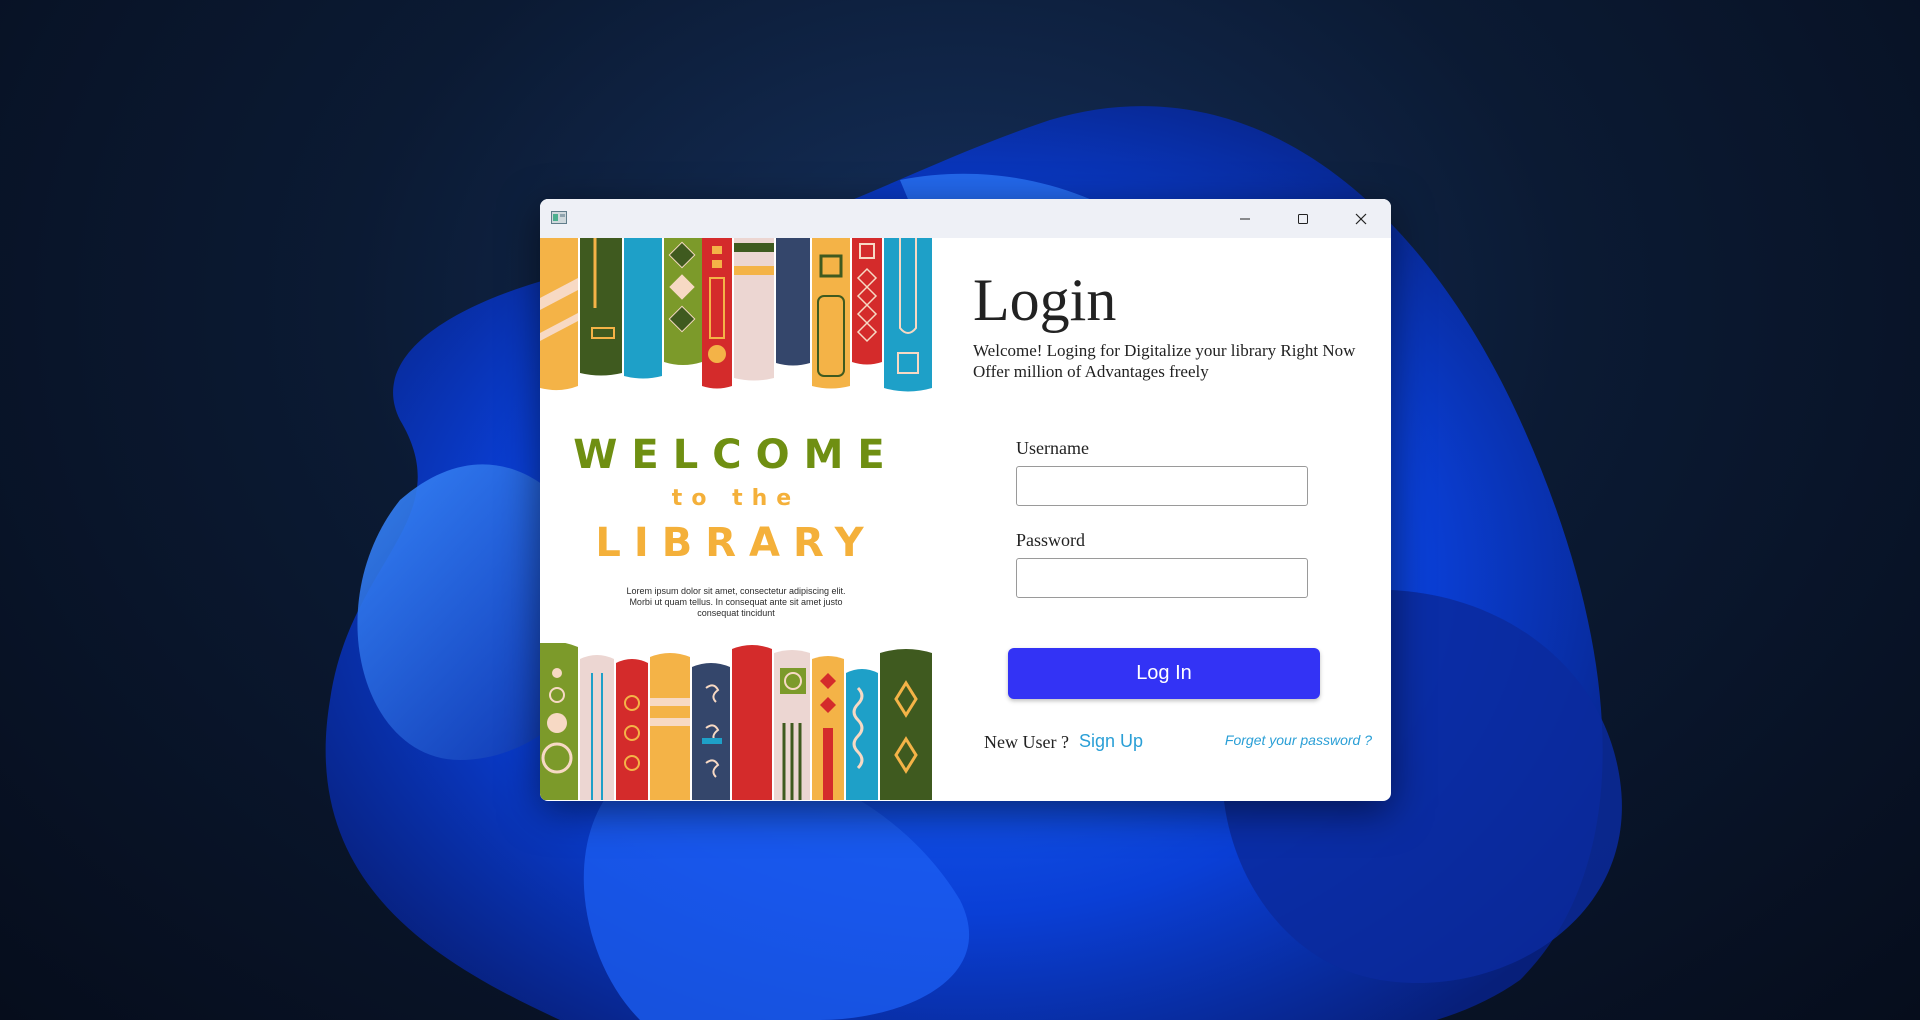  What do you see at coordinates (965, 218) in the screenshot?
I see `title-bar` at bounding box center [965, 218].